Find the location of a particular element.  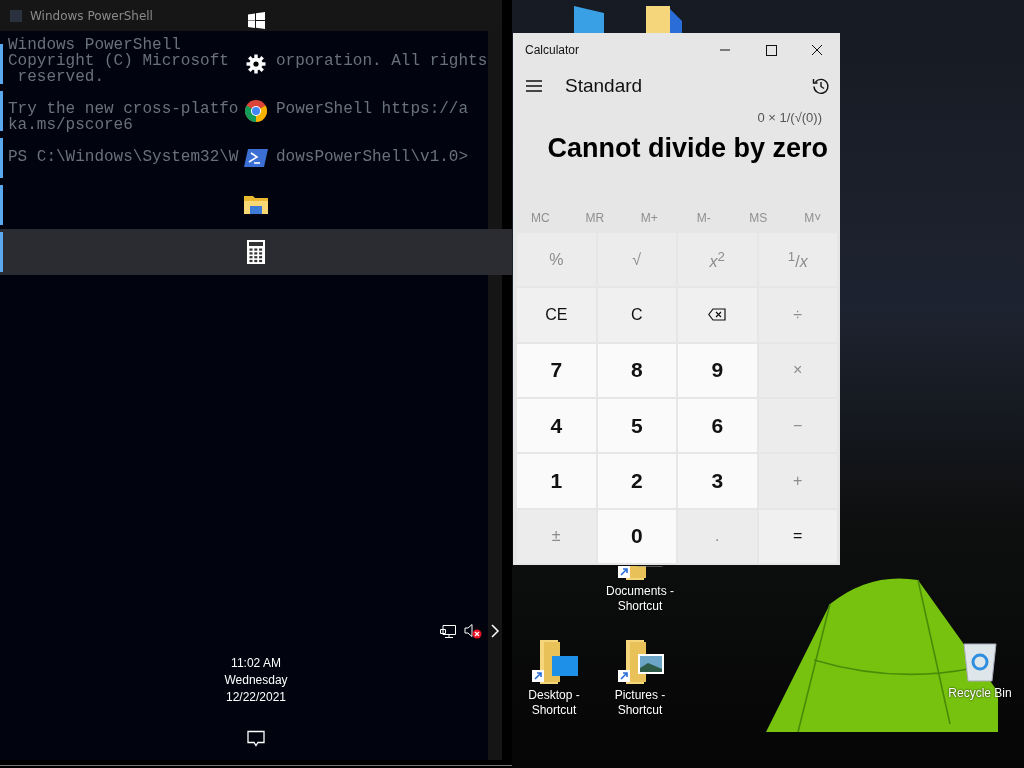

calculator-icon is located at coordinates (256, 252).